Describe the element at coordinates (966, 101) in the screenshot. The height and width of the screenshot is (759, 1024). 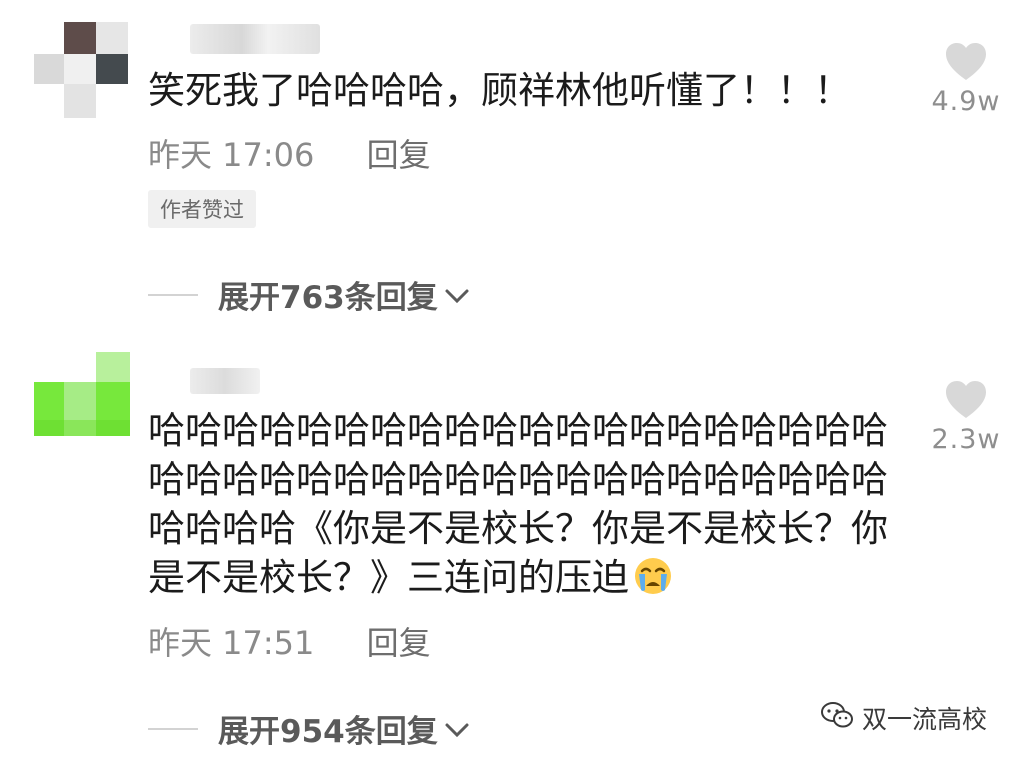
I see `like-count: 4.9w` at that location.